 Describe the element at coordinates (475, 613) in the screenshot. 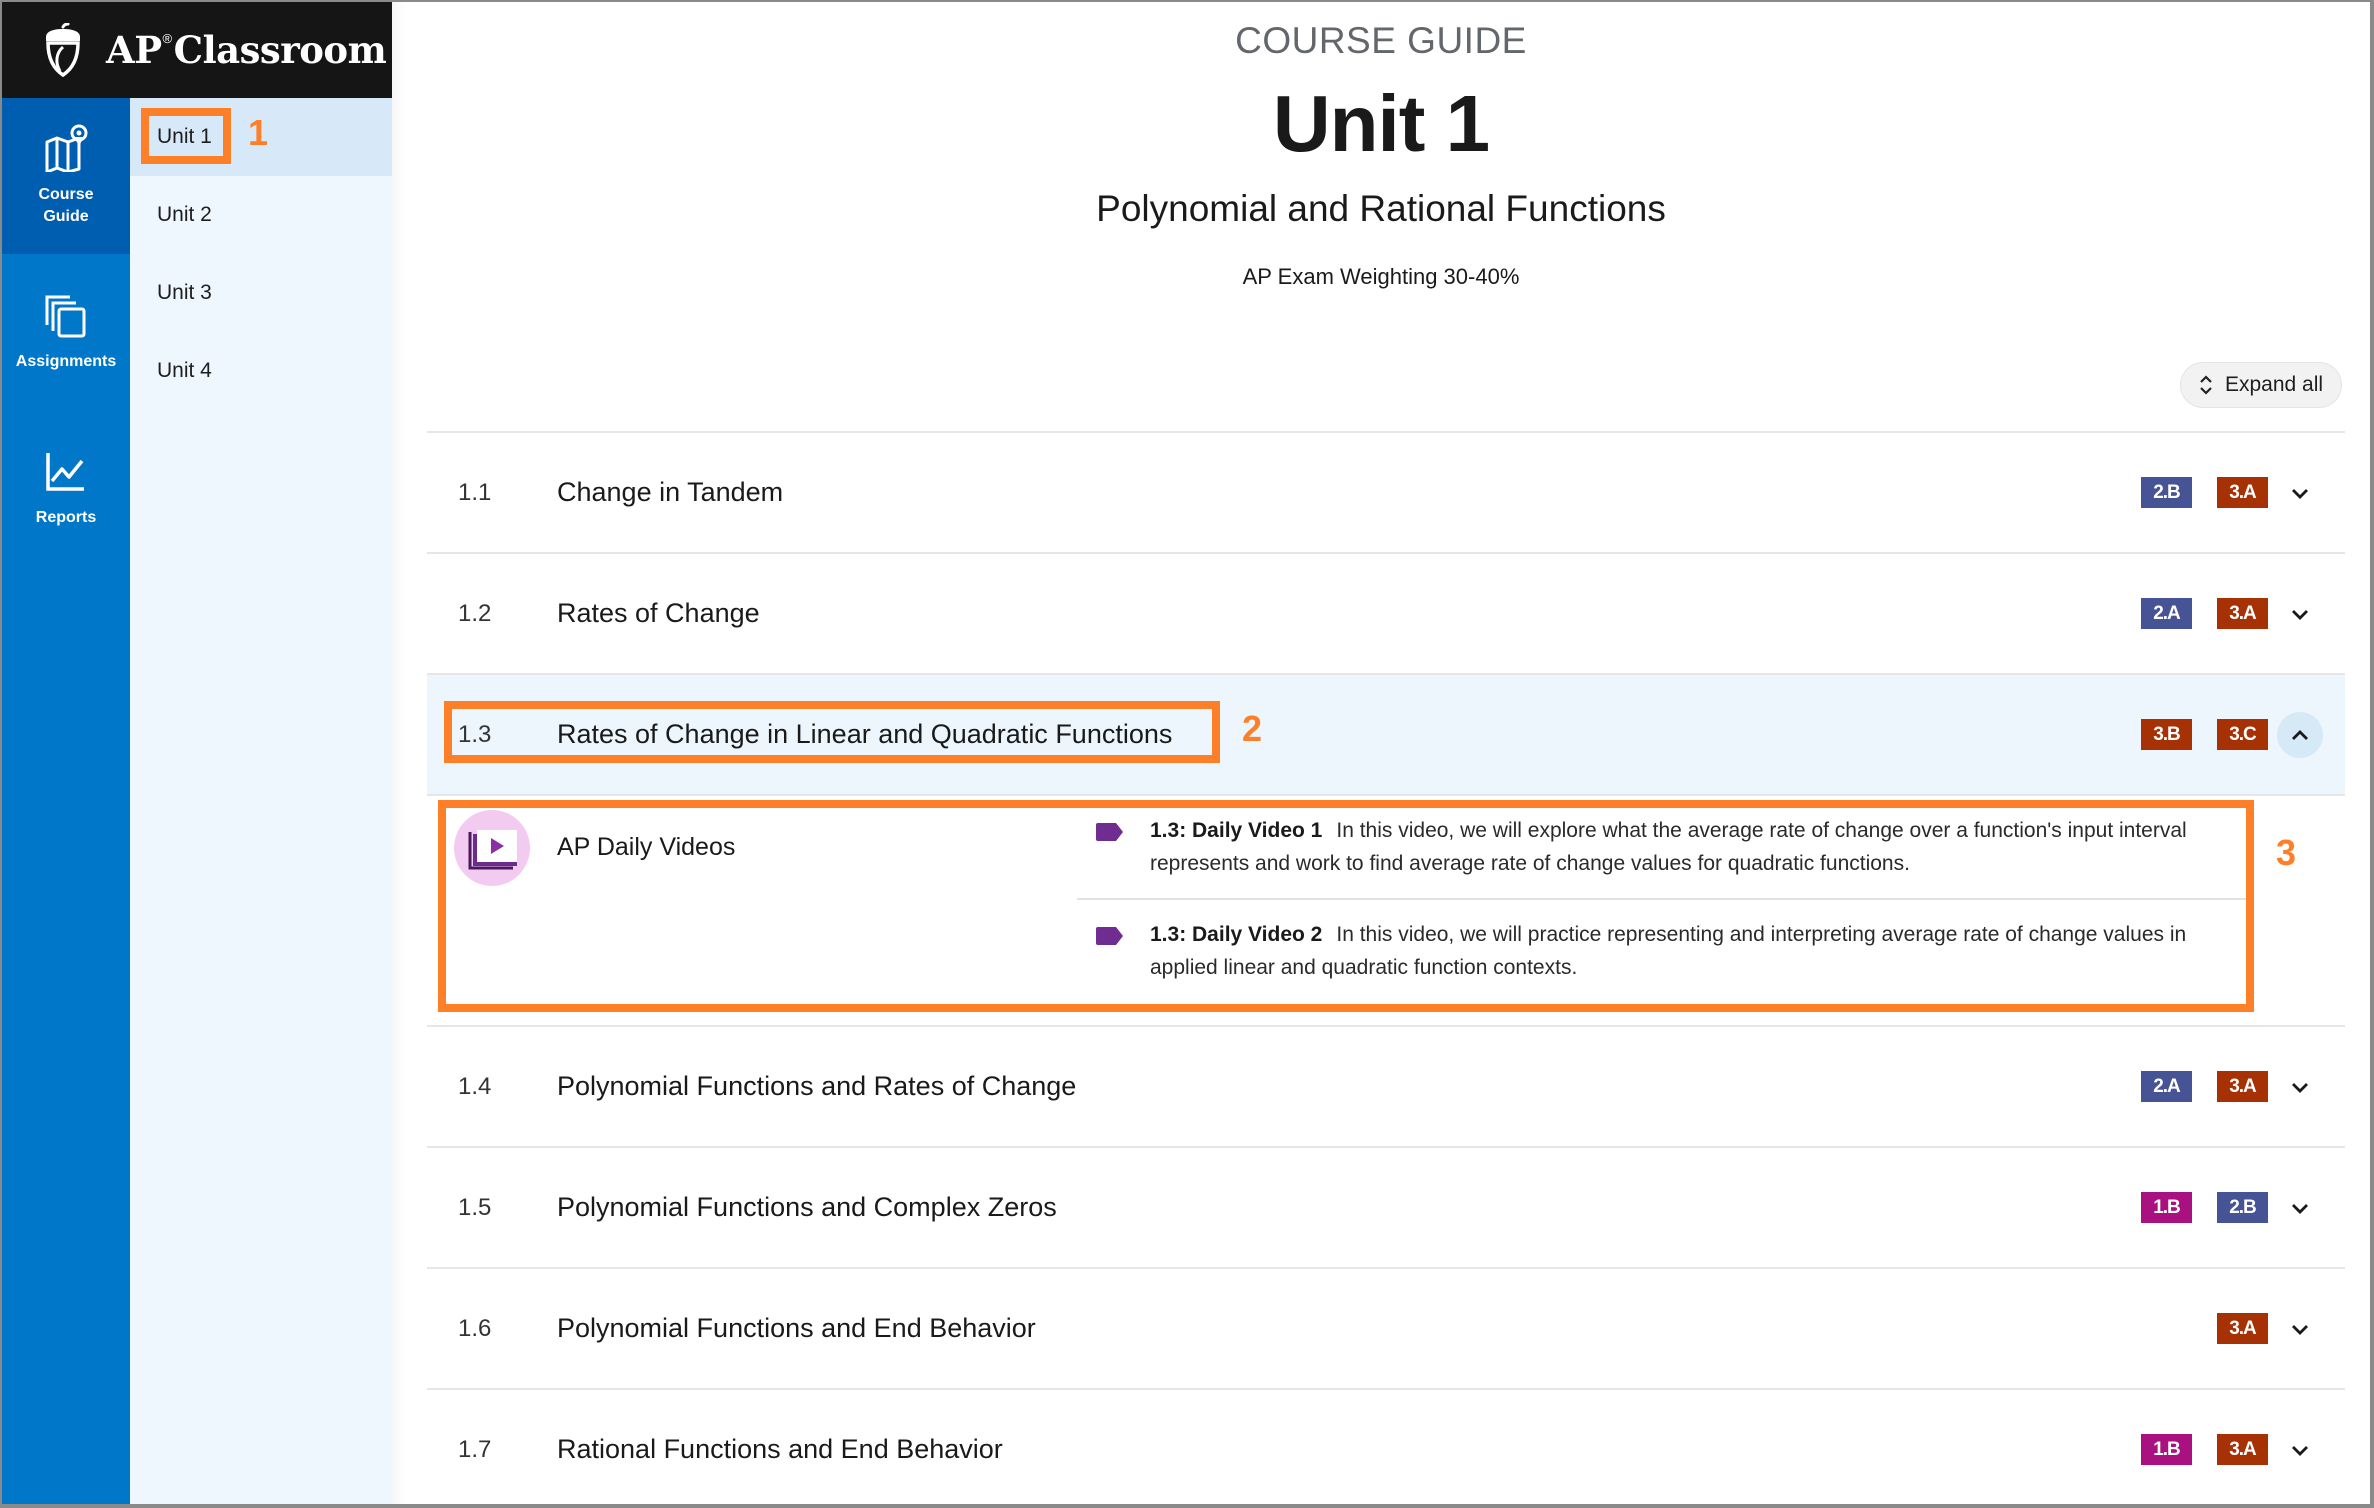

I see `topic-number: 1.2` at that location.